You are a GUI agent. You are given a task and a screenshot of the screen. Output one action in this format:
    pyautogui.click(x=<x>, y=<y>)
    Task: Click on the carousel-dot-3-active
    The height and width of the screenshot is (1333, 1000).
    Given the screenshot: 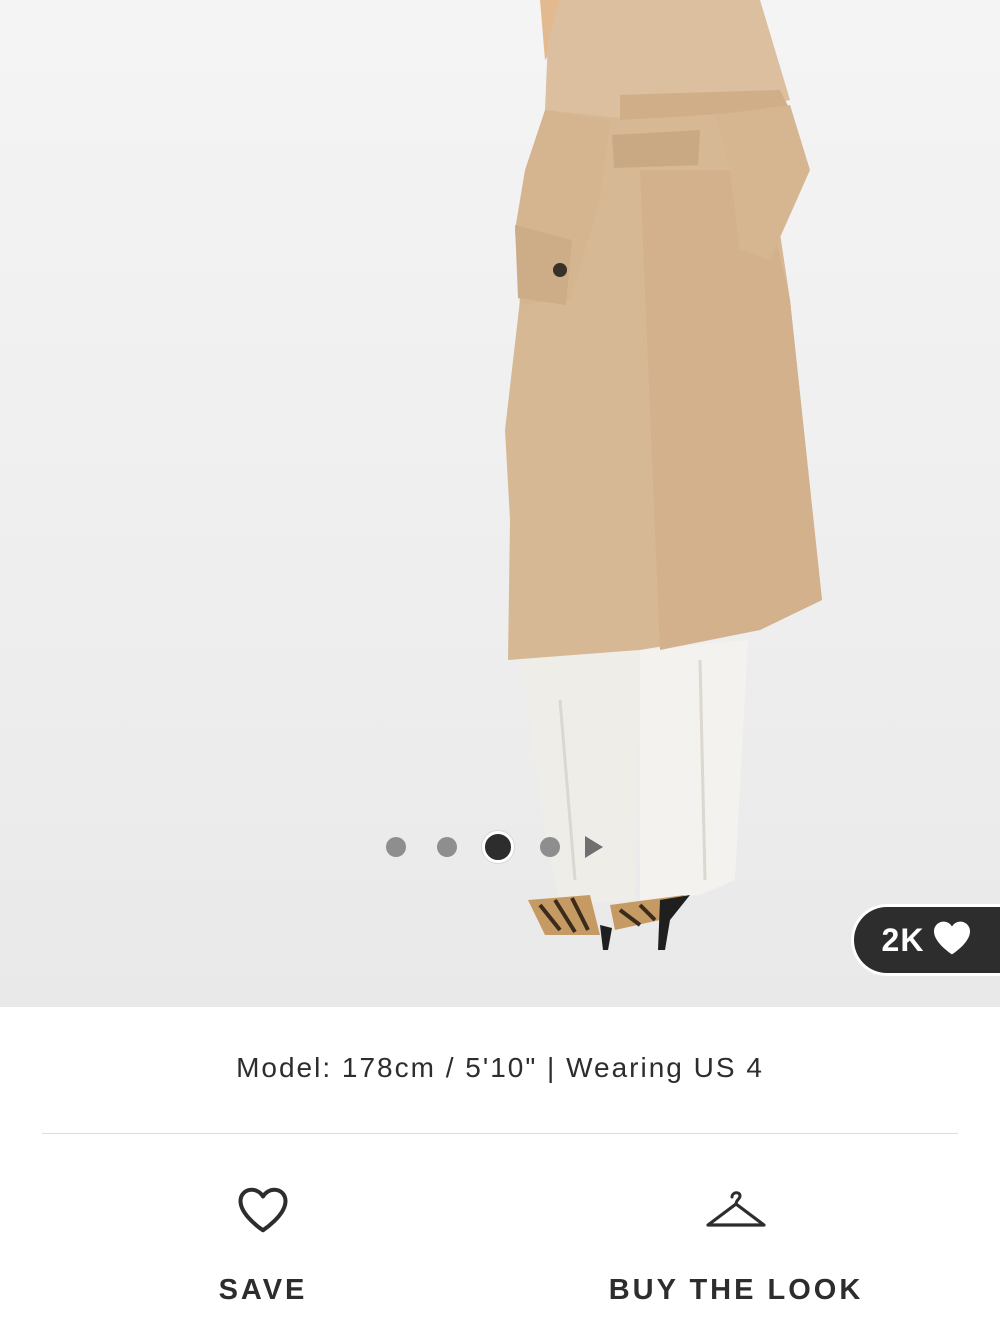 What is the action you would take?
    pyautogui.click(x=498, y=847)
    